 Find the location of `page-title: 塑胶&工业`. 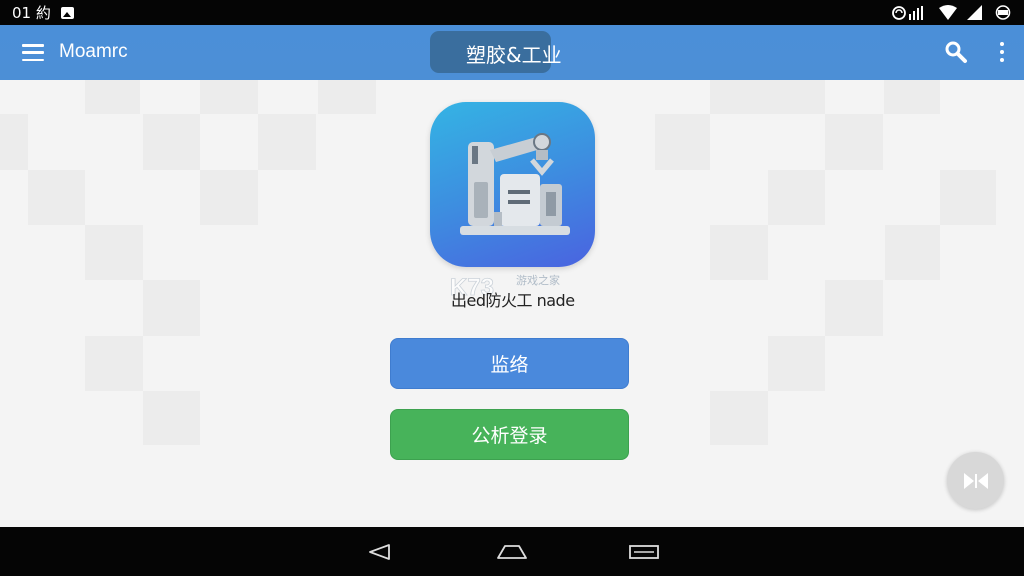

page-title: 塑胶&工业 is located at coordinates (514, 55).